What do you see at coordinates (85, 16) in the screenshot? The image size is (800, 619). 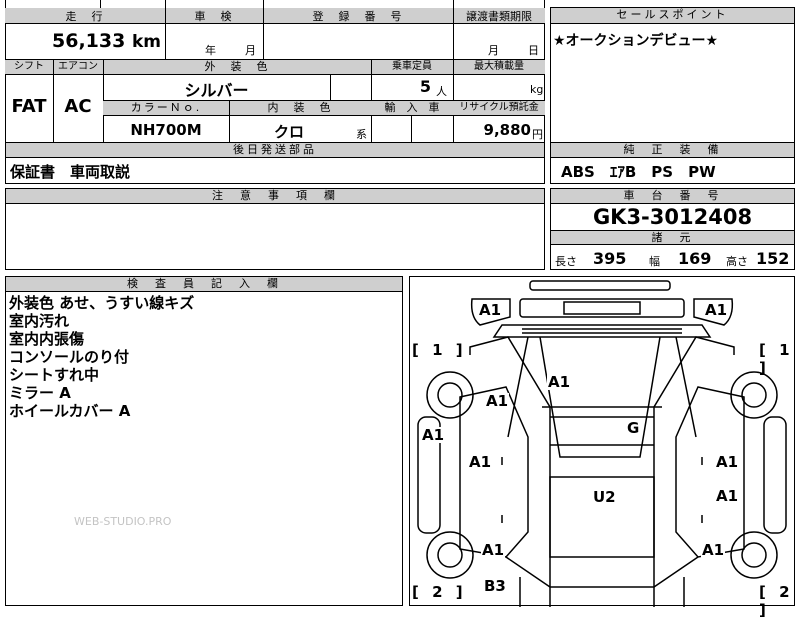 I see `mileage-header: 走 行` at bounding box center [85, 16].